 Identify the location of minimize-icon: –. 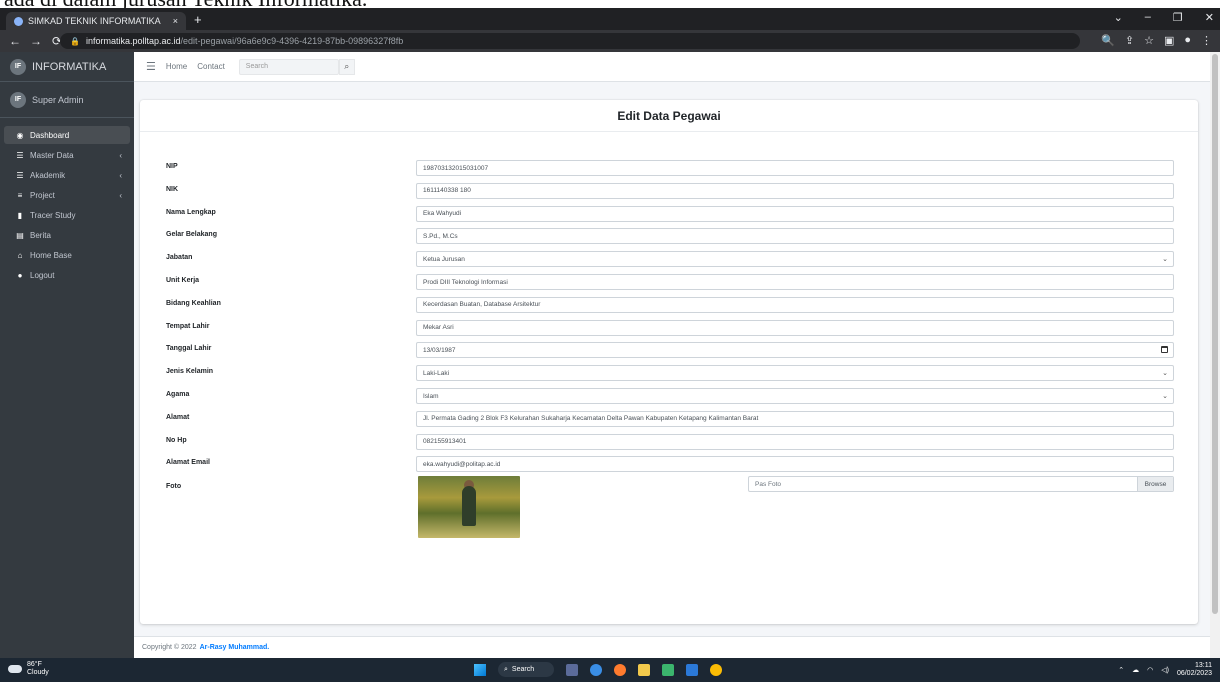
(1148, 17).